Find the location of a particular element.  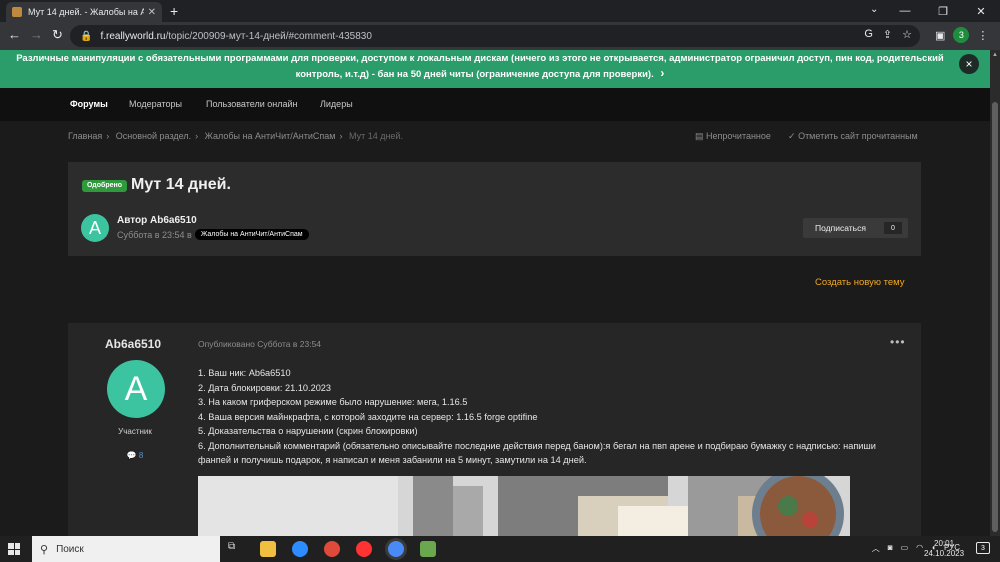

share-icon: ⇪ is located at coordinates (887, 34).